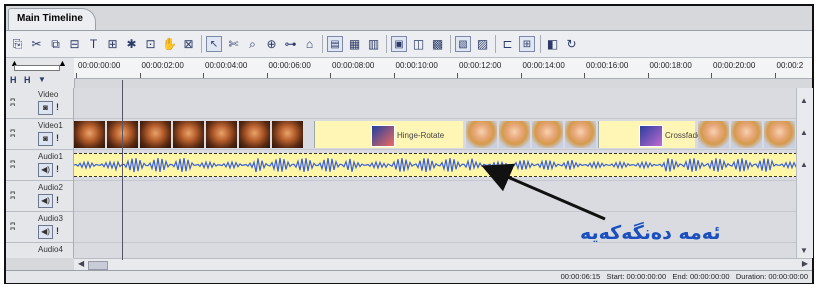  What do you see at coordinates (650, 233) in the screenshot?
I see `annotation-caption: ئەمە دەنگەکەیە` at bounding box center [650, 233].